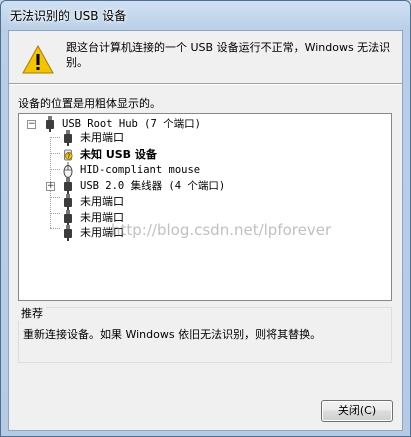  I want to click on error-message: 跟这台计算机连接的一个 USB 设备运行不正常，Windows 无法识别。, so click(228, 55).